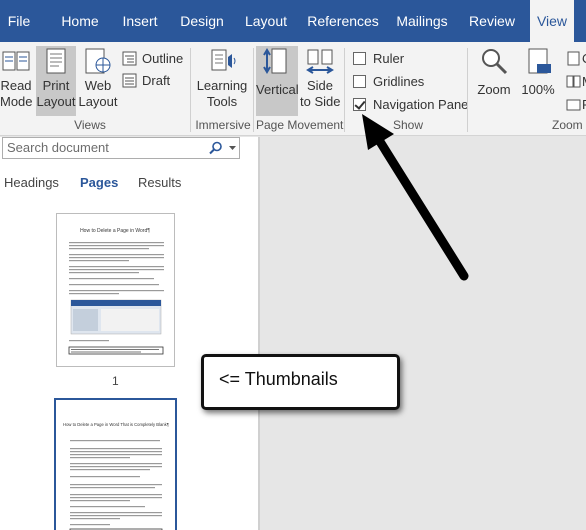 This screenshot has height=530, width=586. Describe the element at coordinates (129, 58) in the screenshot. I see `outline-icon` at that location.